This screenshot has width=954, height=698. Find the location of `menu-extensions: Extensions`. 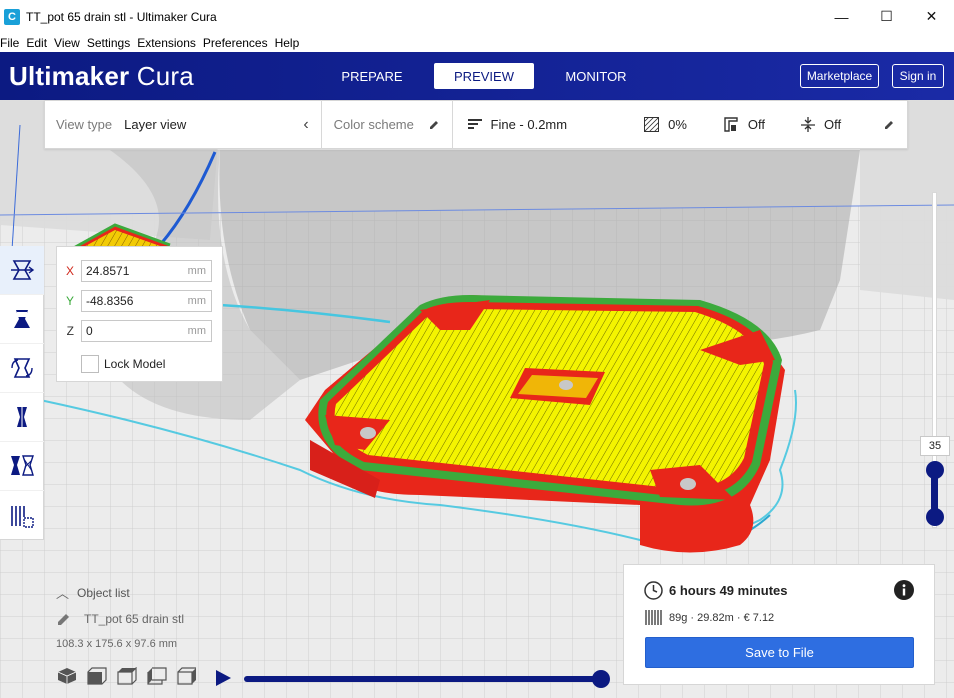

menu-extensions: Extensions is located at coordinates (168, 43).